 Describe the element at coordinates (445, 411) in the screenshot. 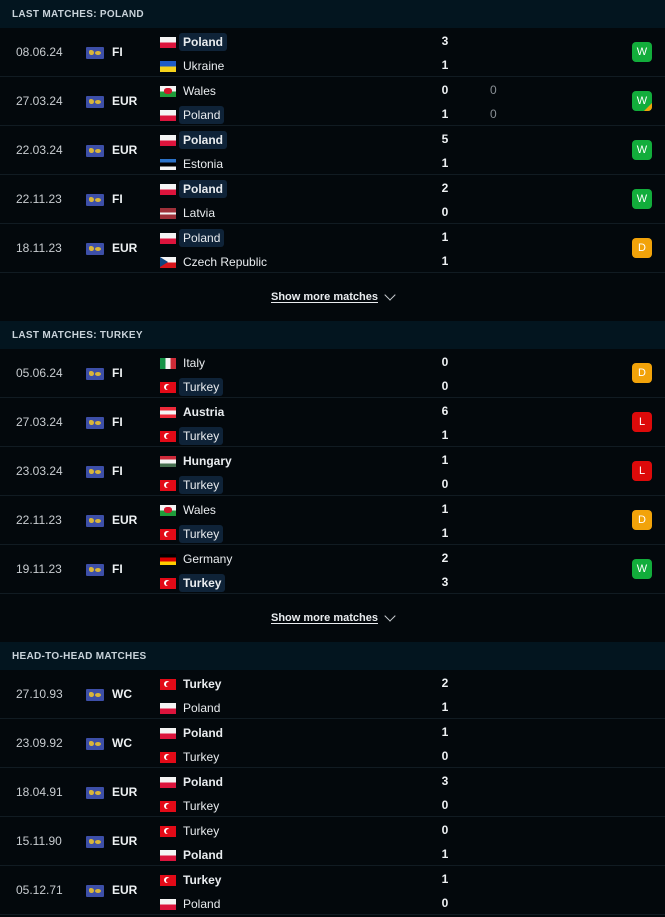

I see `home-score: 6` at that location.